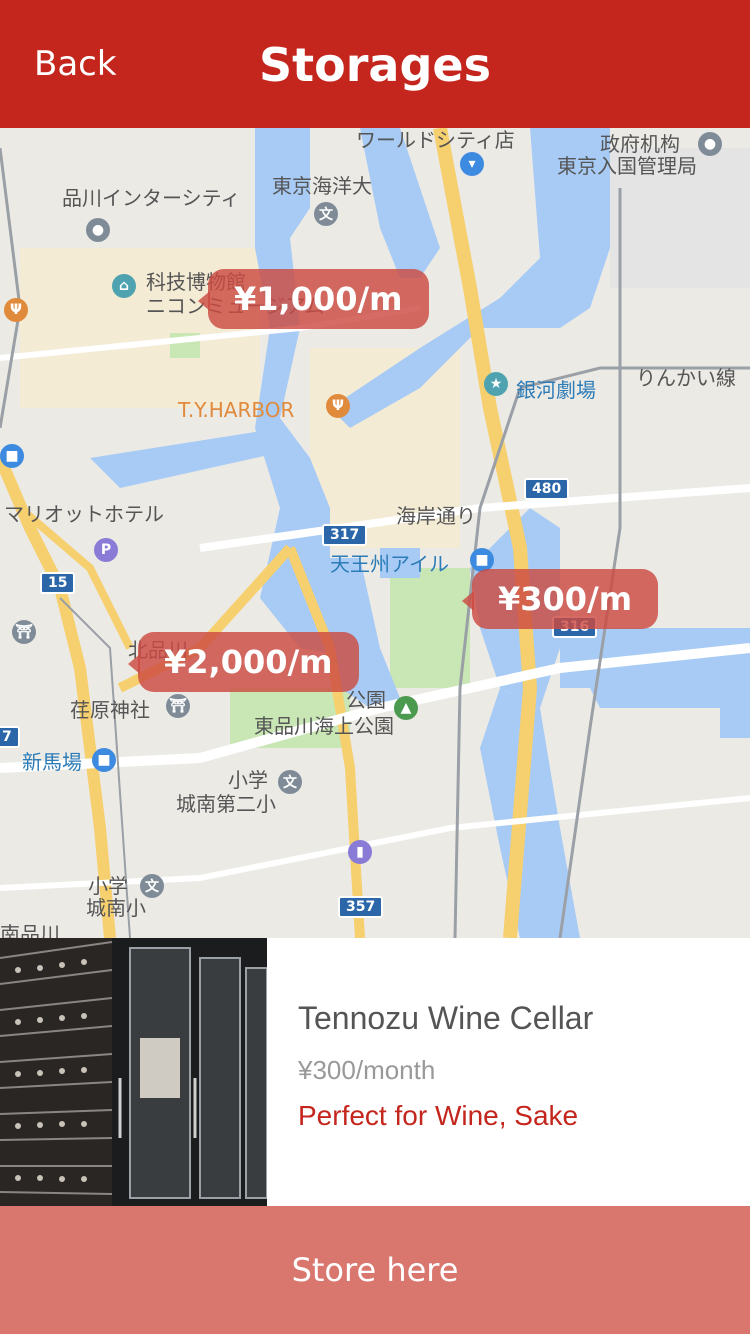 Image resolution: width=750 pixels, height=1334 pixels. What do you see at coordinates (438, 1115) in the screenshot?
I see `storage-tag: Perfect for Wine, Sake` at bounding box center [438, 1115].